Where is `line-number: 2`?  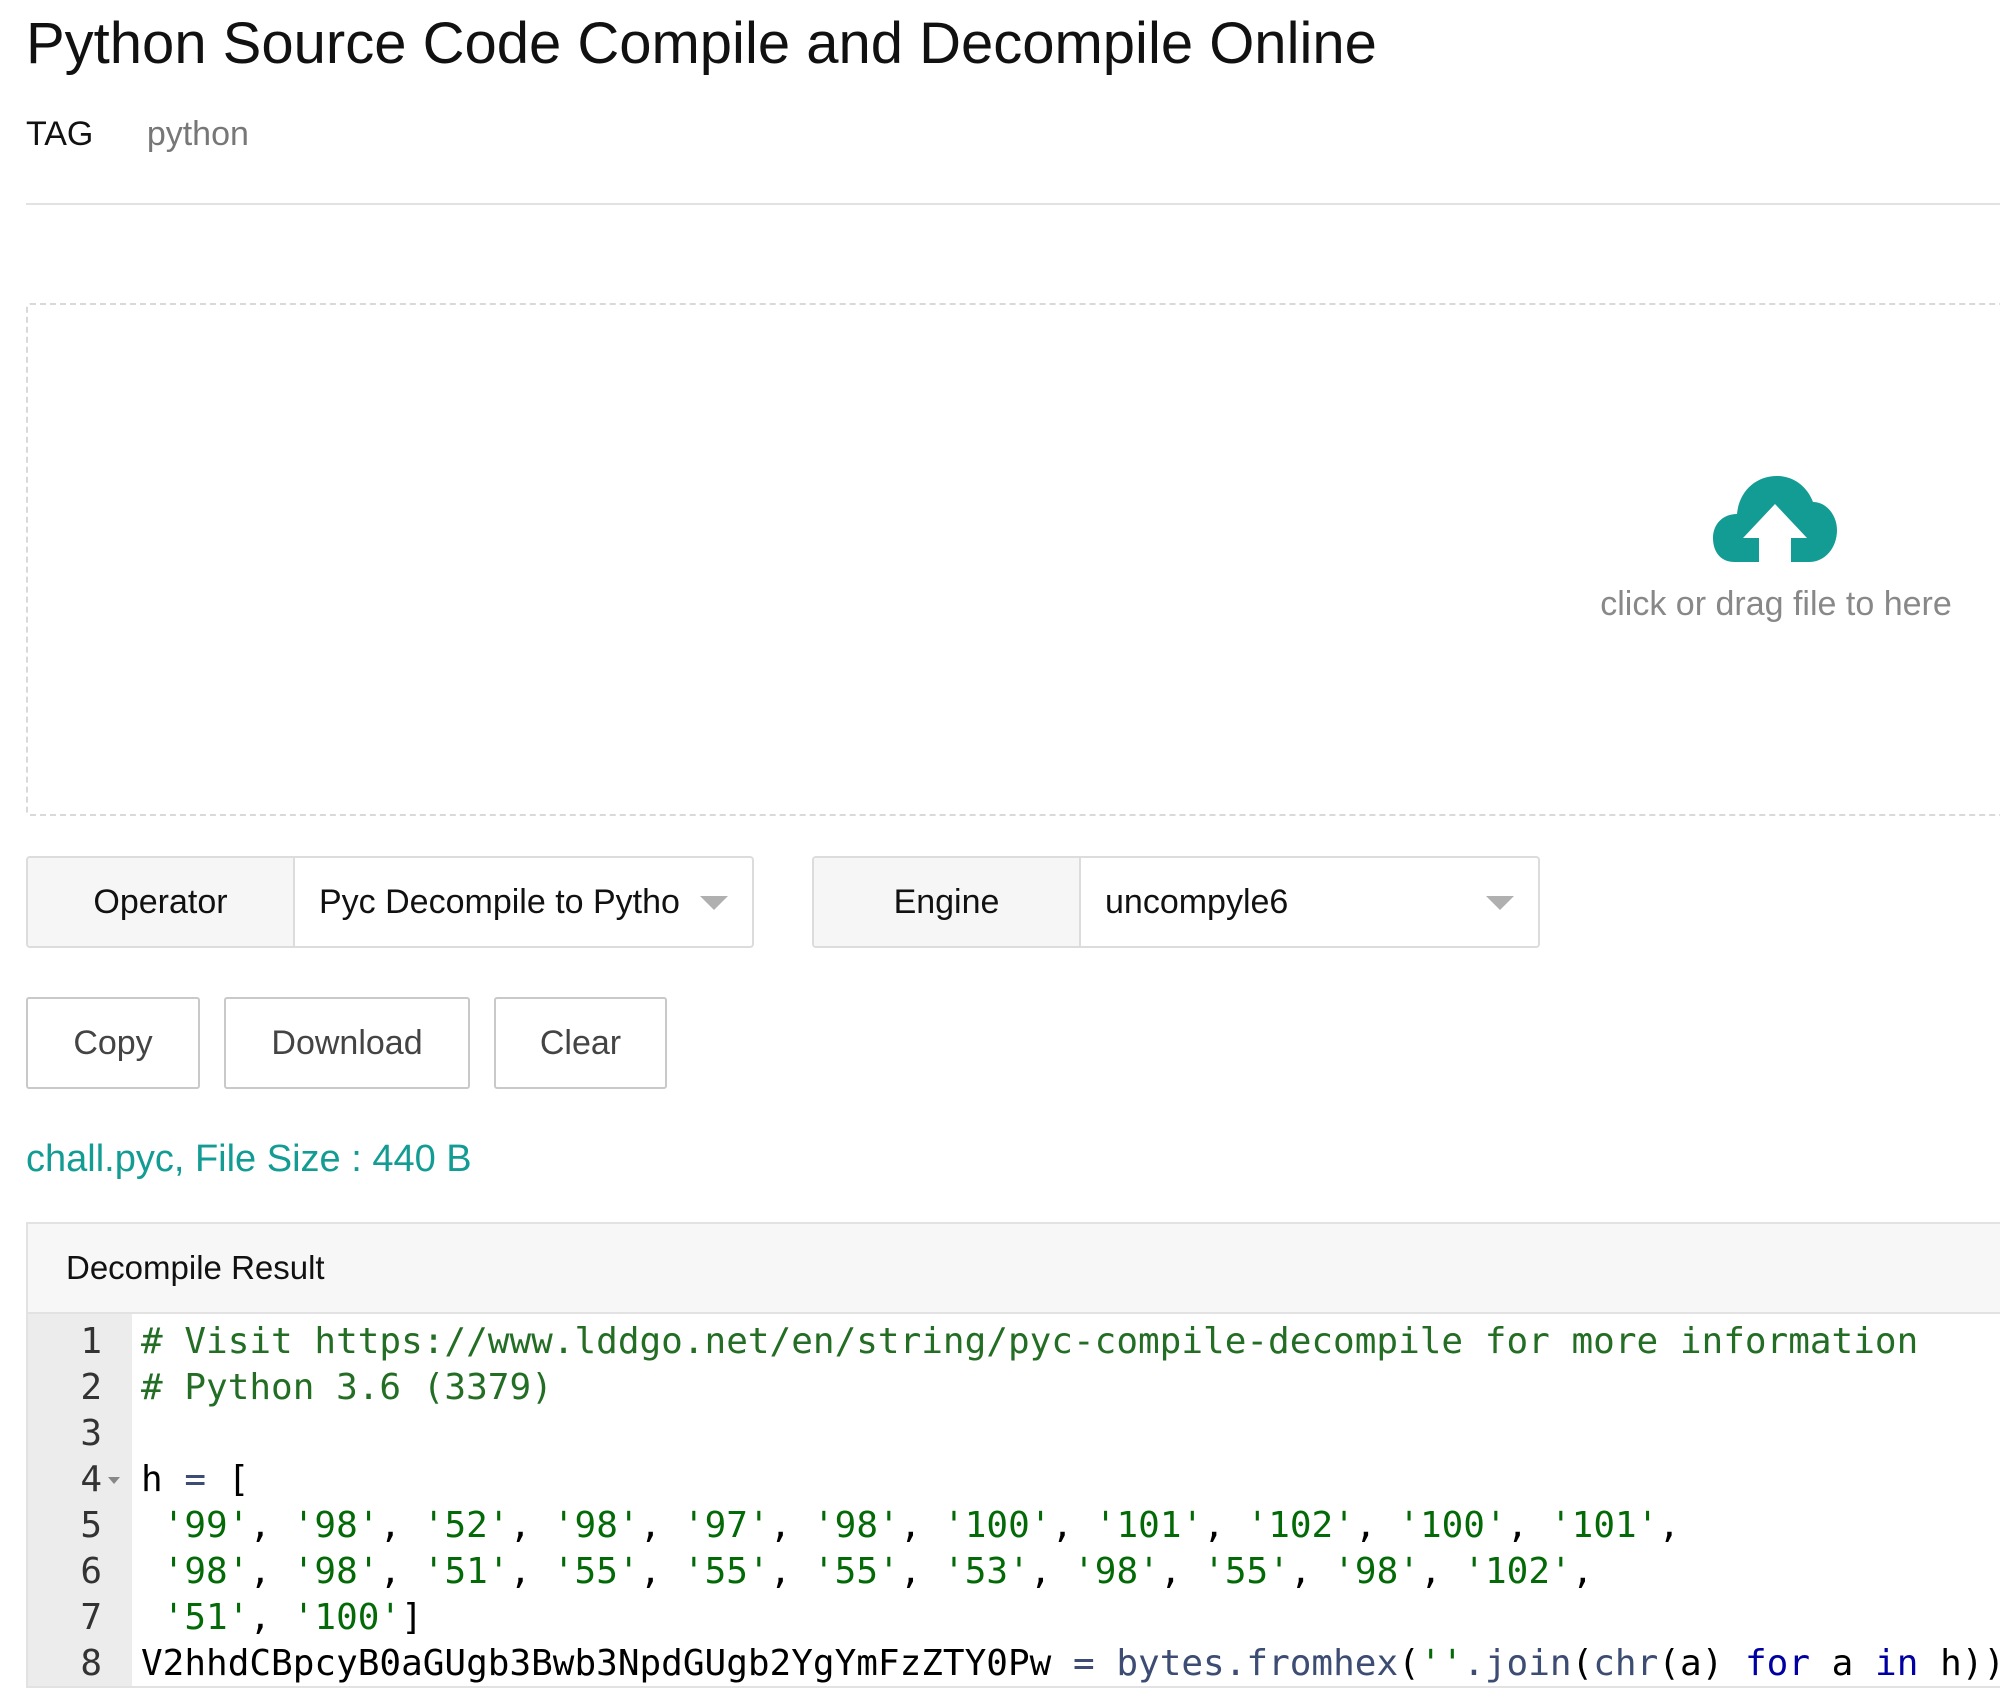
line-number: 2 is located at coordinates (91, 1387).